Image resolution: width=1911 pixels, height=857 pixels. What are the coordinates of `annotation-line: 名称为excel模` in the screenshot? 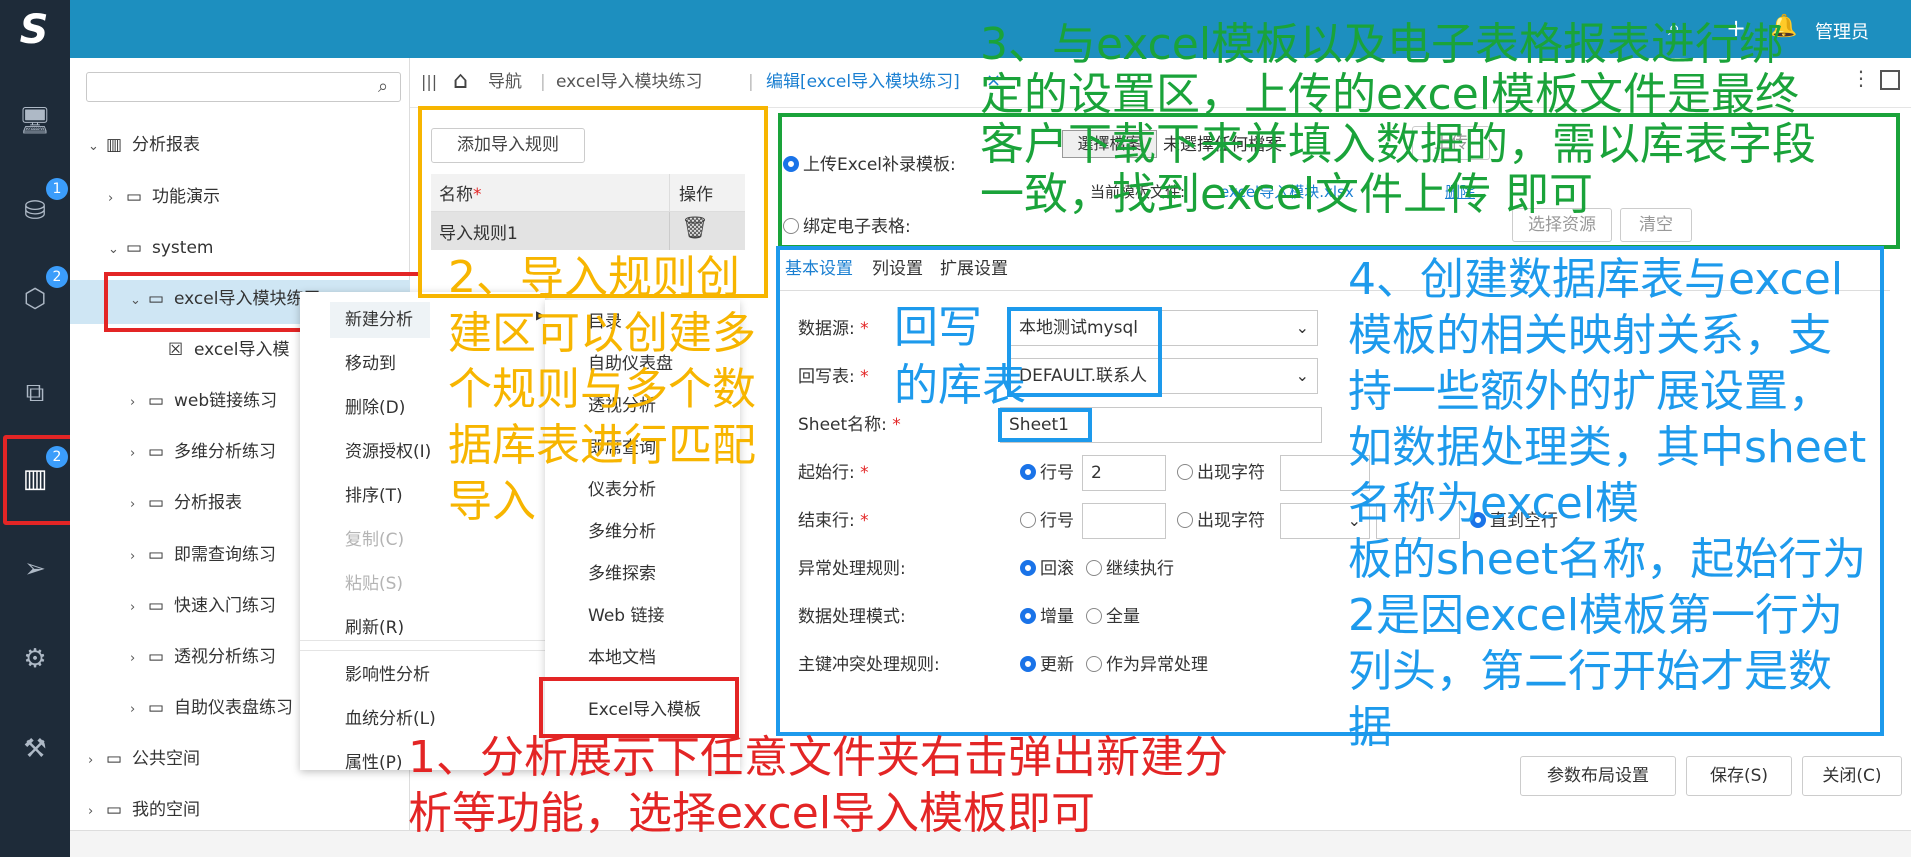 It's located at (1494, 503).